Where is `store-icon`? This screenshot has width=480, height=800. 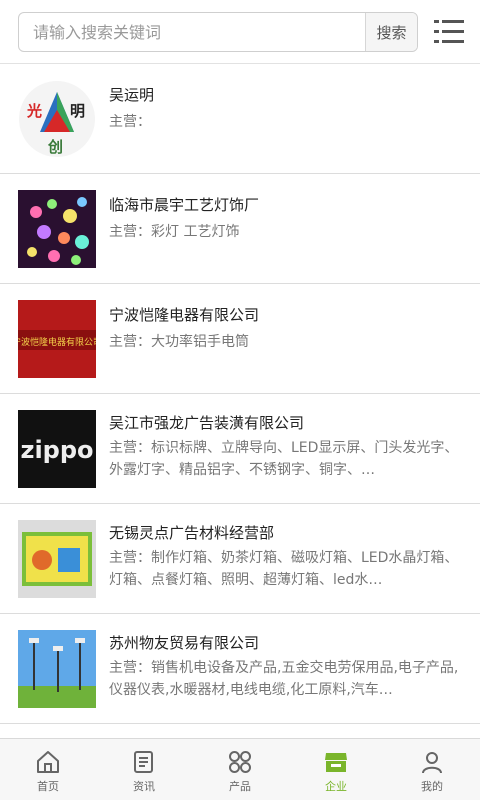
store-icon is located at coordinates (336, 762).